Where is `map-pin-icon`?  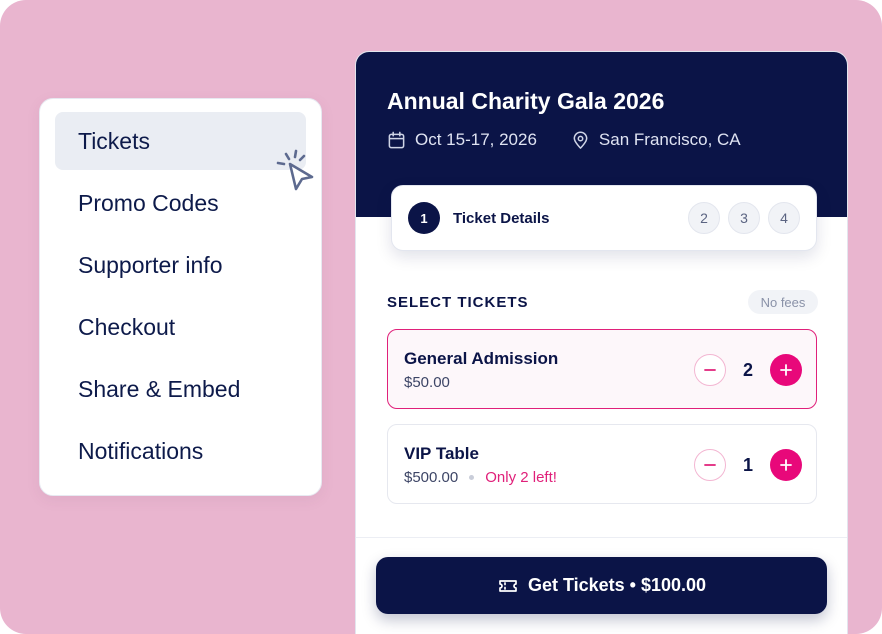
map-pin-icon is located at coordinates (580, 139).